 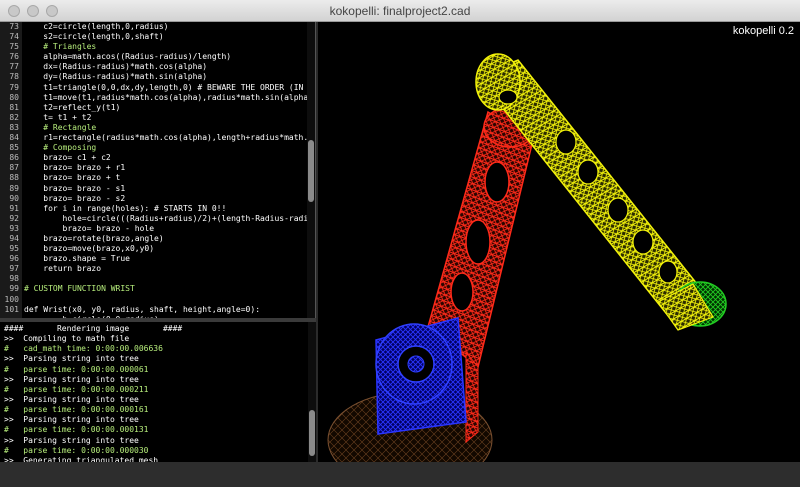 I want to click on code-line: # Rectangle, so click(x=166, y=128).